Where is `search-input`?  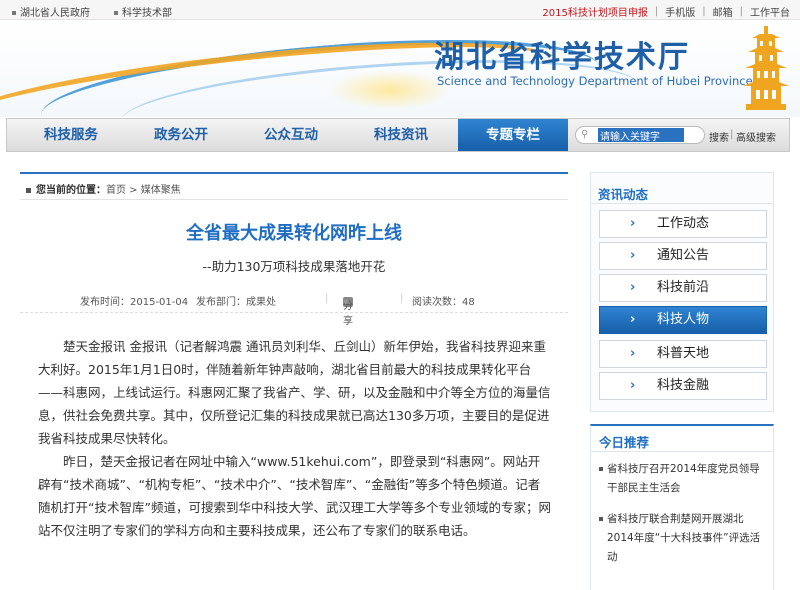 search-input is located at coordinates (641, 135).